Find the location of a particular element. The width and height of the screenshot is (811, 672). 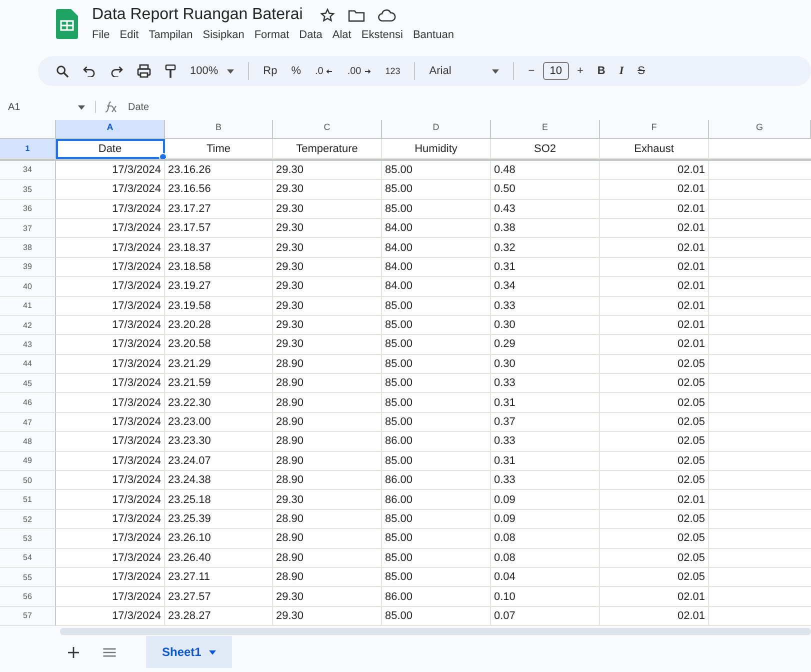

table-cell: Humidity is located at coordinates (436, 149).